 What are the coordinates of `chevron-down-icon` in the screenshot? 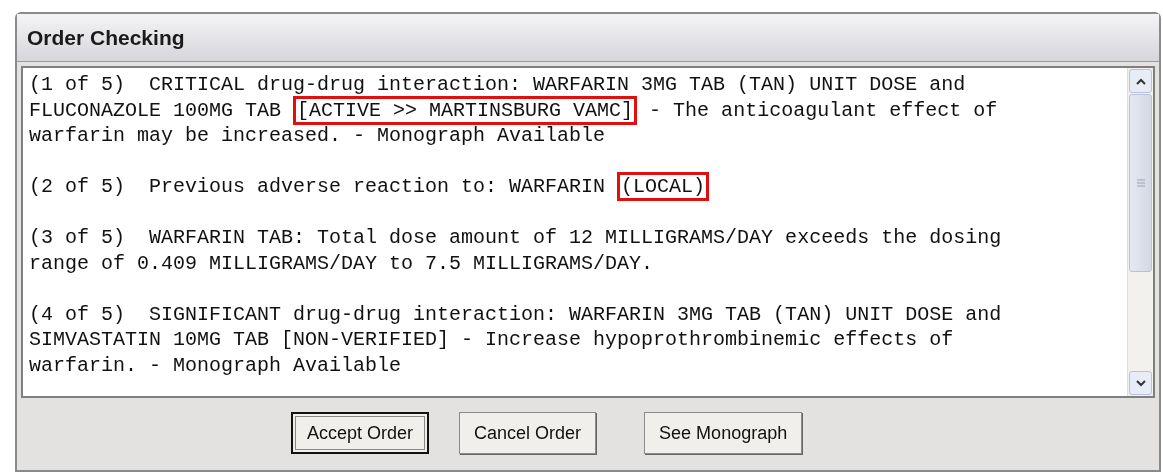 It's located at (1140, 383).